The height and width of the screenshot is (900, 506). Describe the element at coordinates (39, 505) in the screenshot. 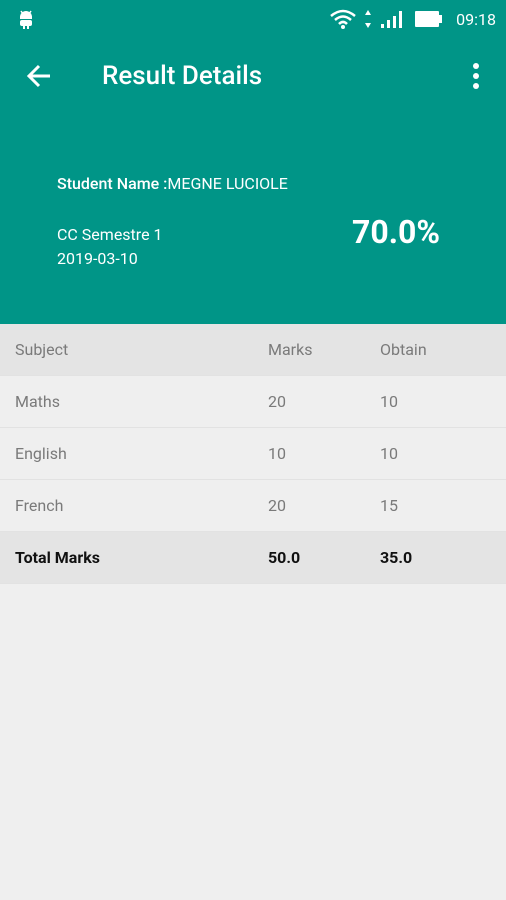

I see `subject-cell: French` at that location.